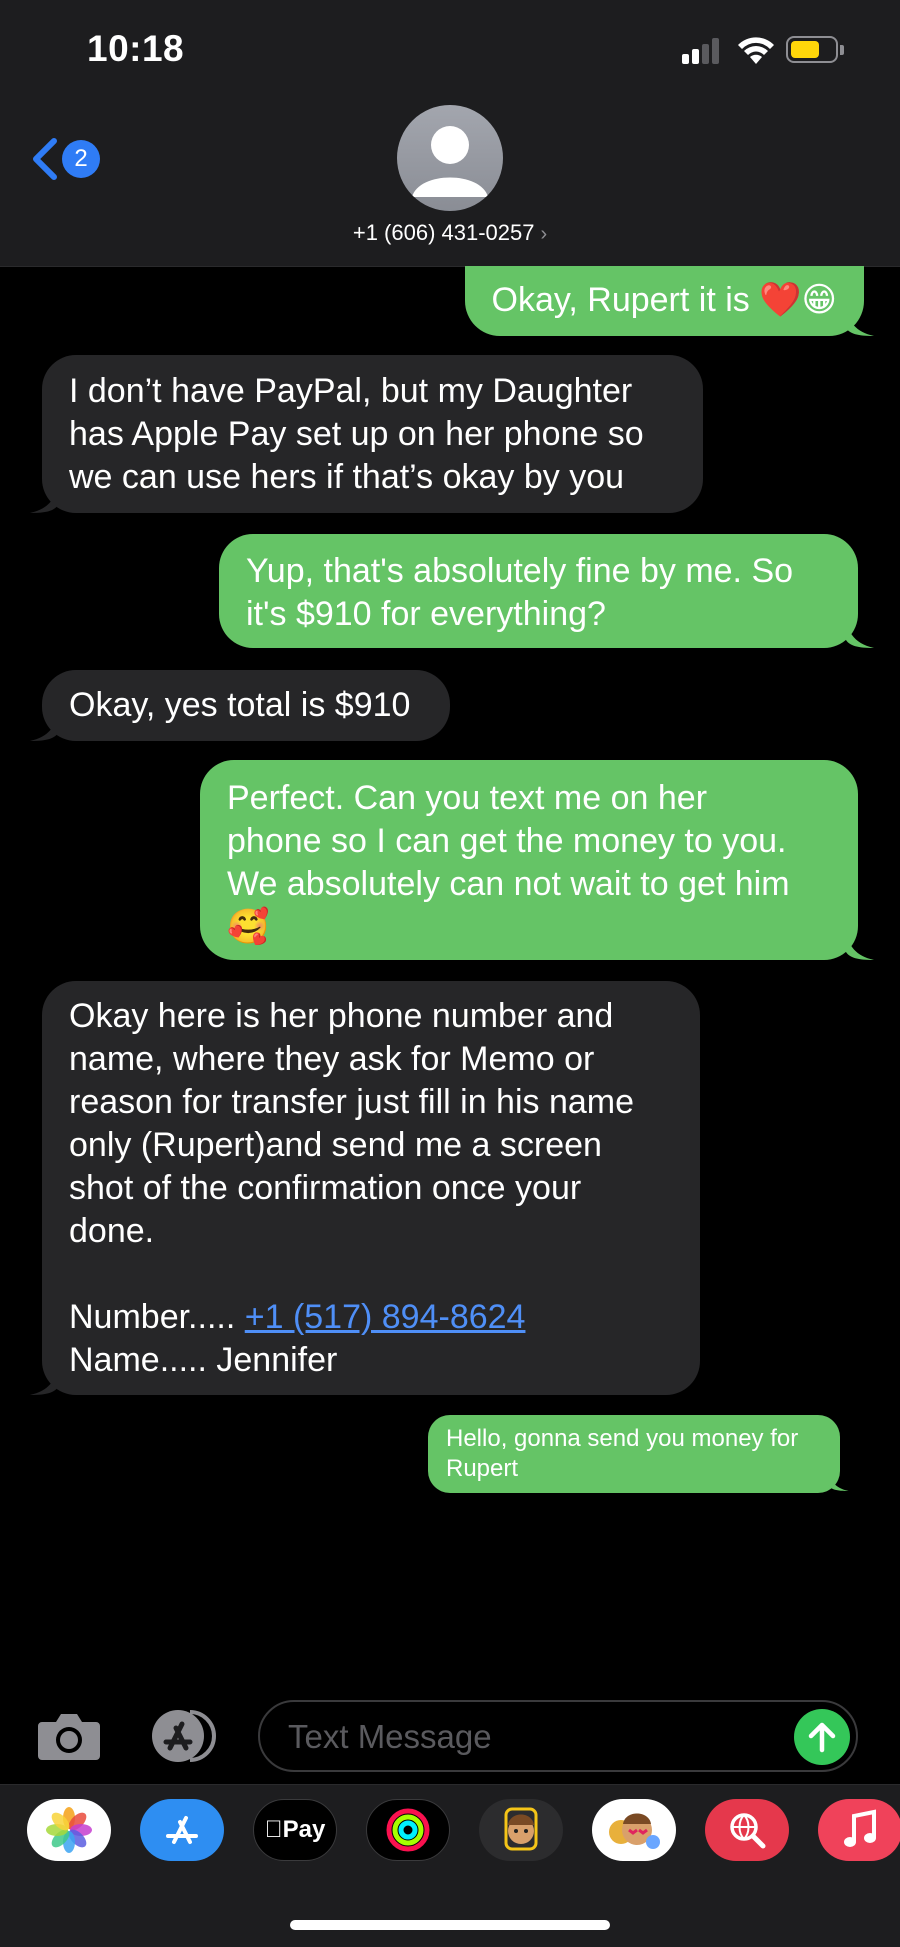  I want to click on activity-icon, so click(408, 1830).